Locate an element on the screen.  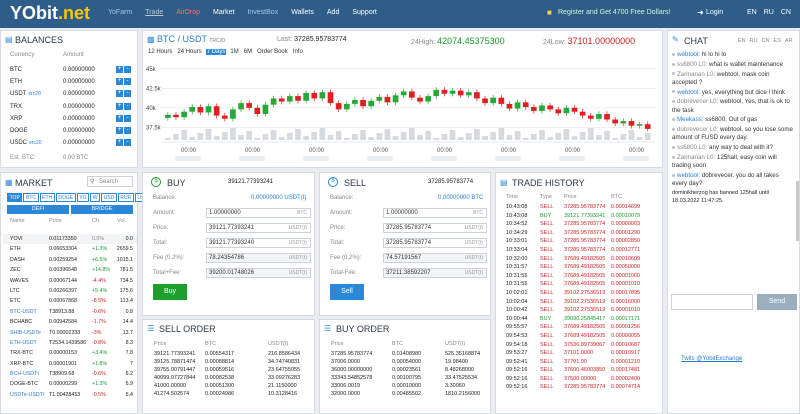
market-tab-w: W is located at coordinates (95, 197).